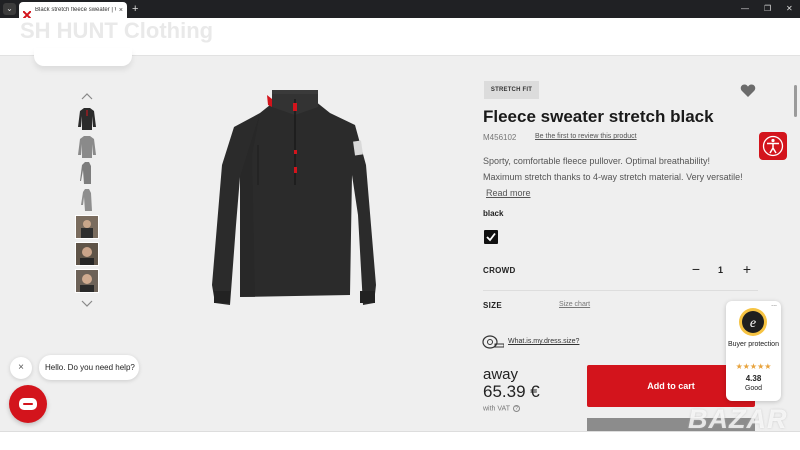  I want to click on product-title: Fleece sweater stretch black, so click(598, 116).